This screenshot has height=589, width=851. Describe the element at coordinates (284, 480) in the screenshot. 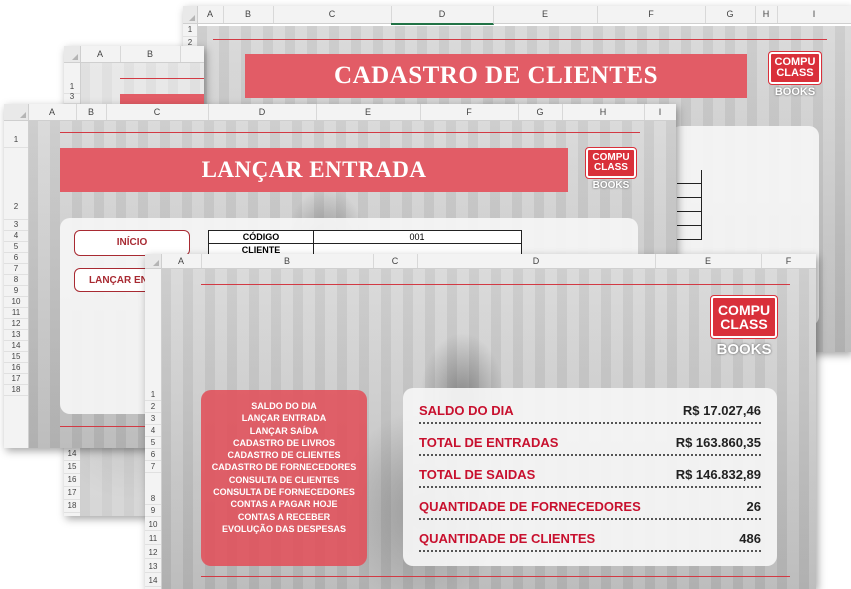

I see `menu-item-consulta-de-clientes: CONSULTA DE CLIENTES` at that location.